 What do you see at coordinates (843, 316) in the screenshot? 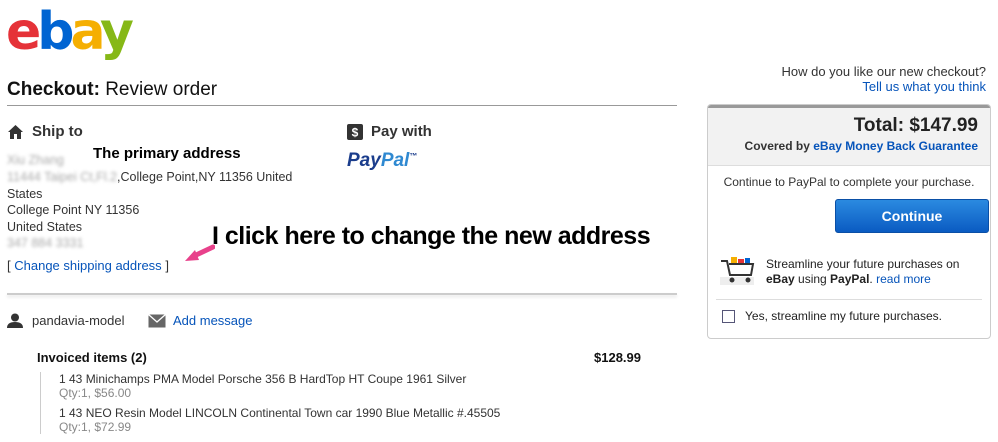
I see `streamline-checkbox-label: Yes, streamline my future purchases.` at bounding box center [843, 316].